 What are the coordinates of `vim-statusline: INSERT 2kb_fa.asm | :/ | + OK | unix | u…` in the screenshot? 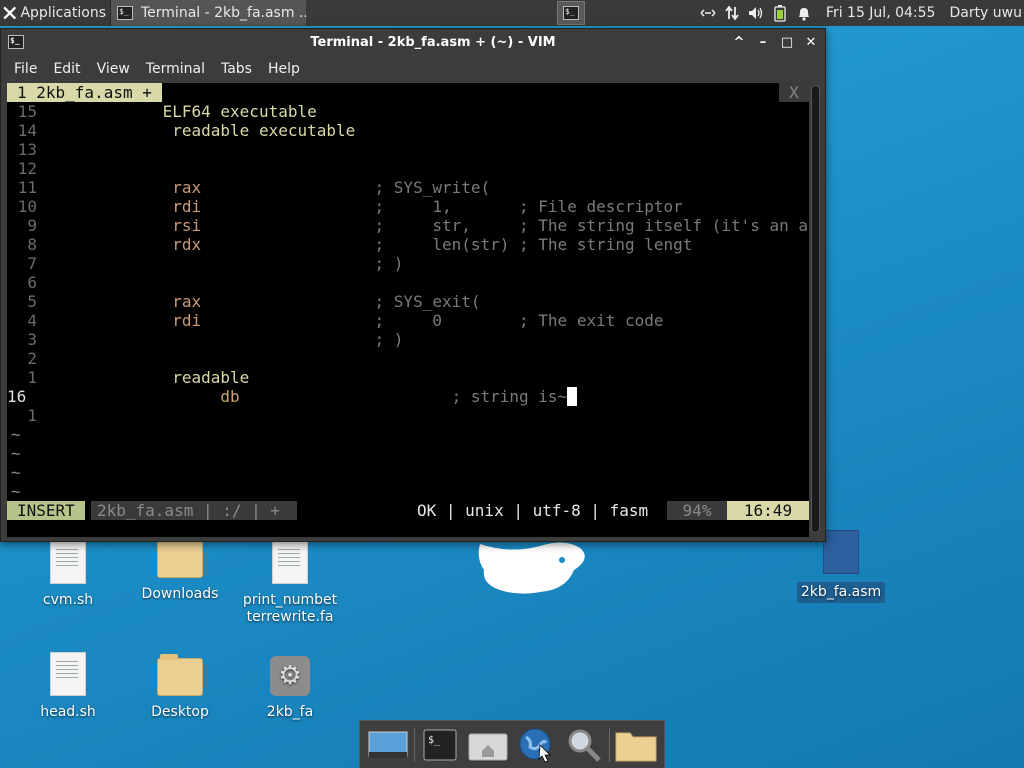 It's located at (408, 510).